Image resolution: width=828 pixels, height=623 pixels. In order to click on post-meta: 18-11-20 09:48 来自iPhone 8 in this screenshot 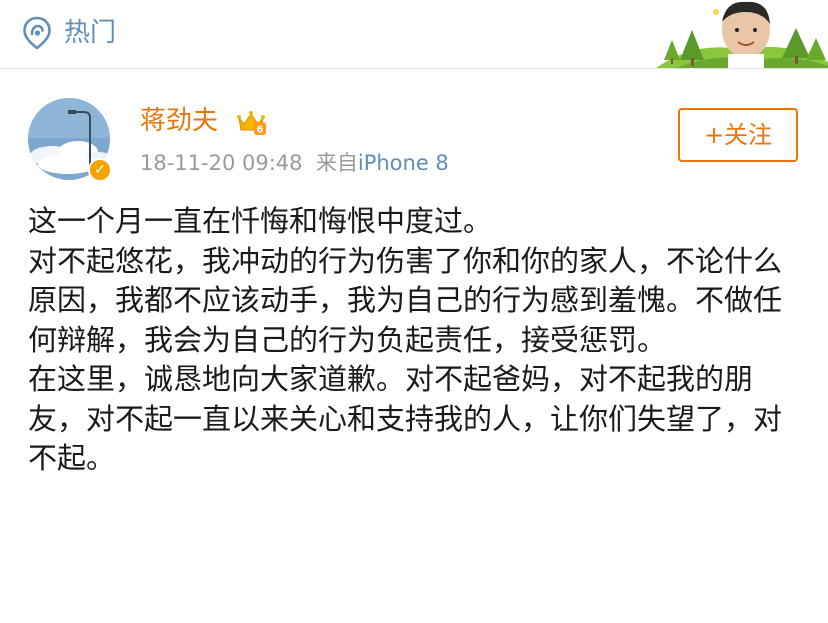, I will do `click(294, 163)`.